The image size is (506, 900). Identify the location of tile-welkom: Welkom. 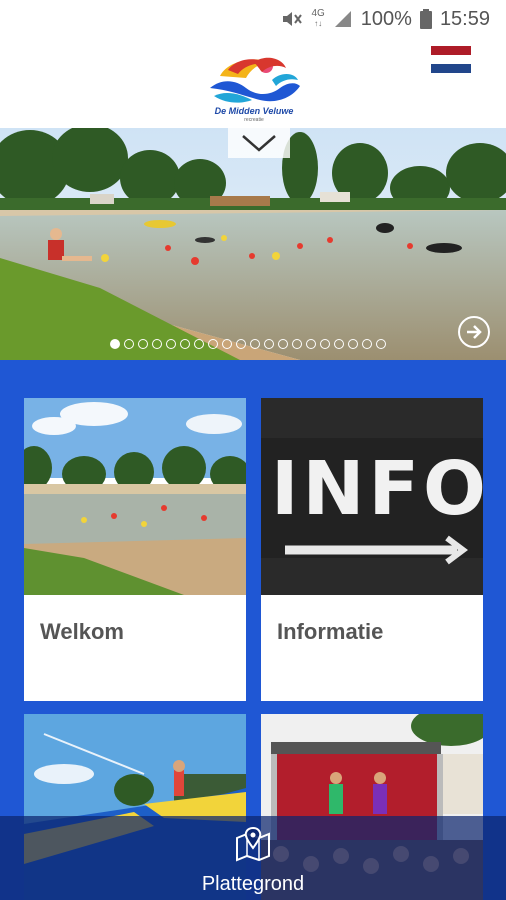
(135, 549).